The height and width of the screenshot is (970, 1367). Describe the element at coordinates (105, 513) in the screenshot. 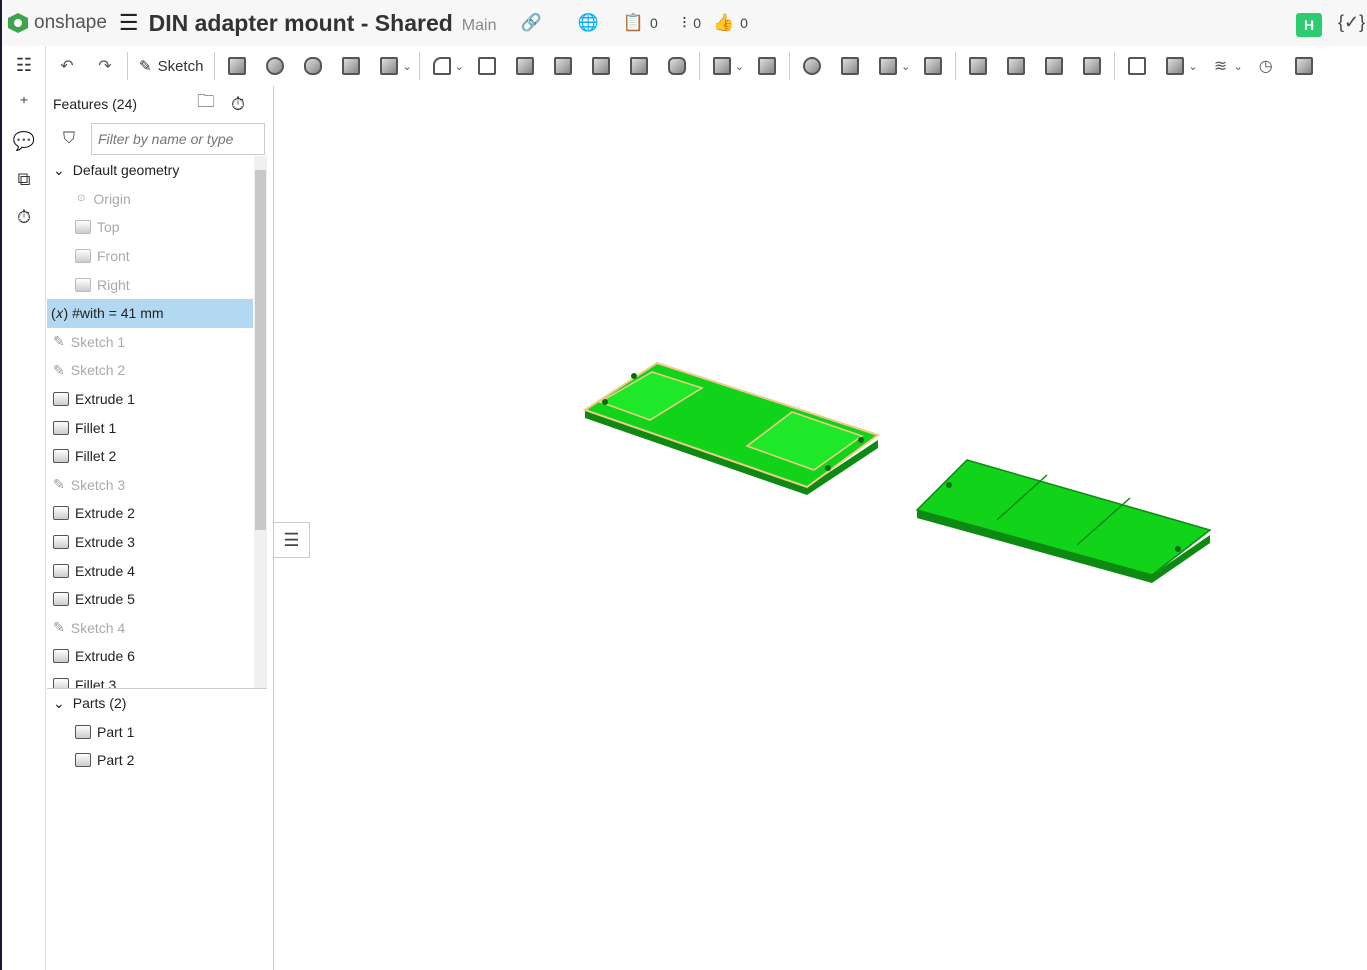

I see `feature-label: Extrude 2` at that location.